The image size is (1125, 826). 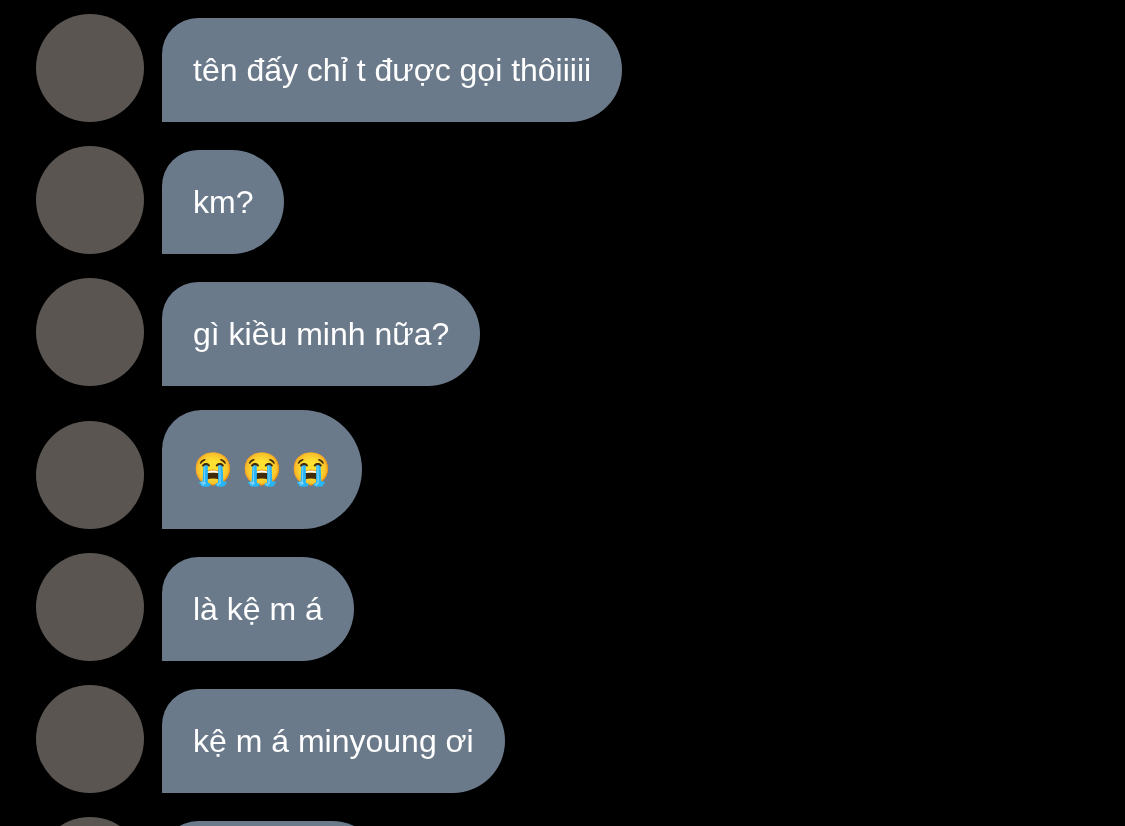 What do you see at coordinates (333, 741) in the screenshot?
I see `message-bubble: kệ m á minyoung ơi` at bounding box center [333, 741].